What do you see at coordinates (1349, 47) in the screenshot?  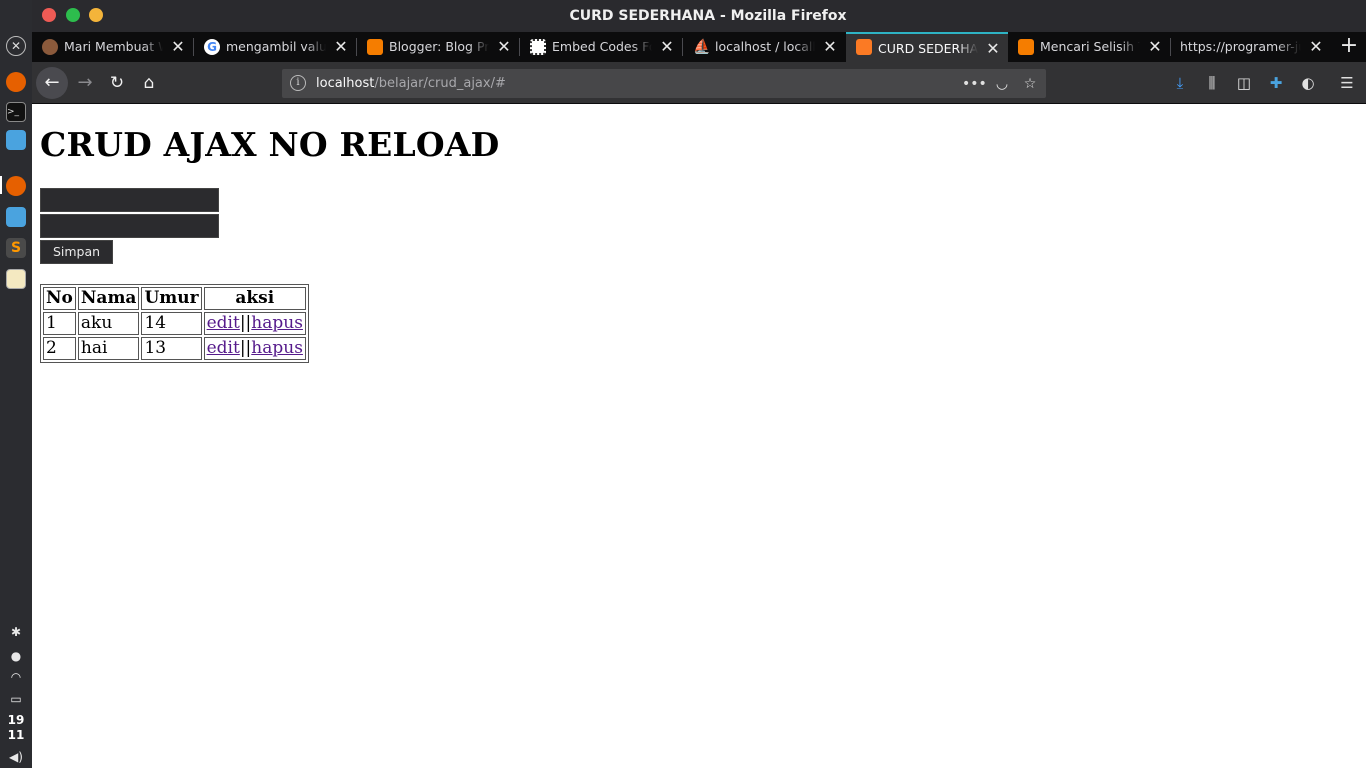 I see `new-tab-button: +` at bounding box center [1349, 47].